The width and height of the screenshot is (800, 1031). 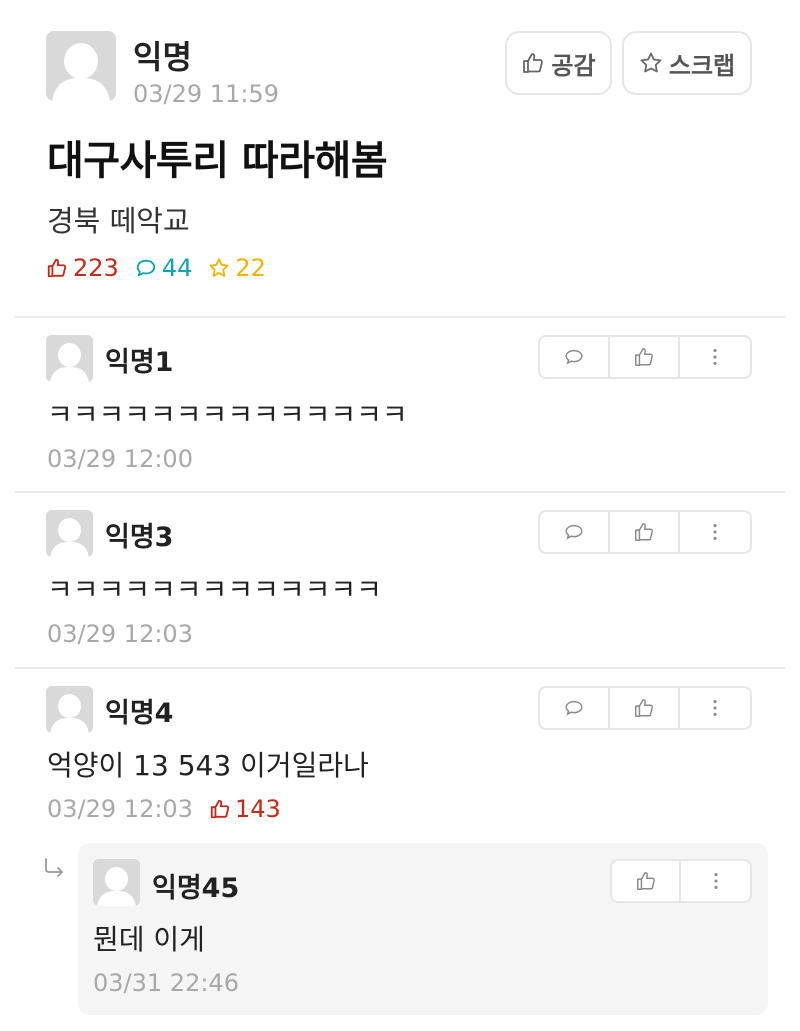 I want to click on scrap-count-value: 22, so click(x=250, y=268).